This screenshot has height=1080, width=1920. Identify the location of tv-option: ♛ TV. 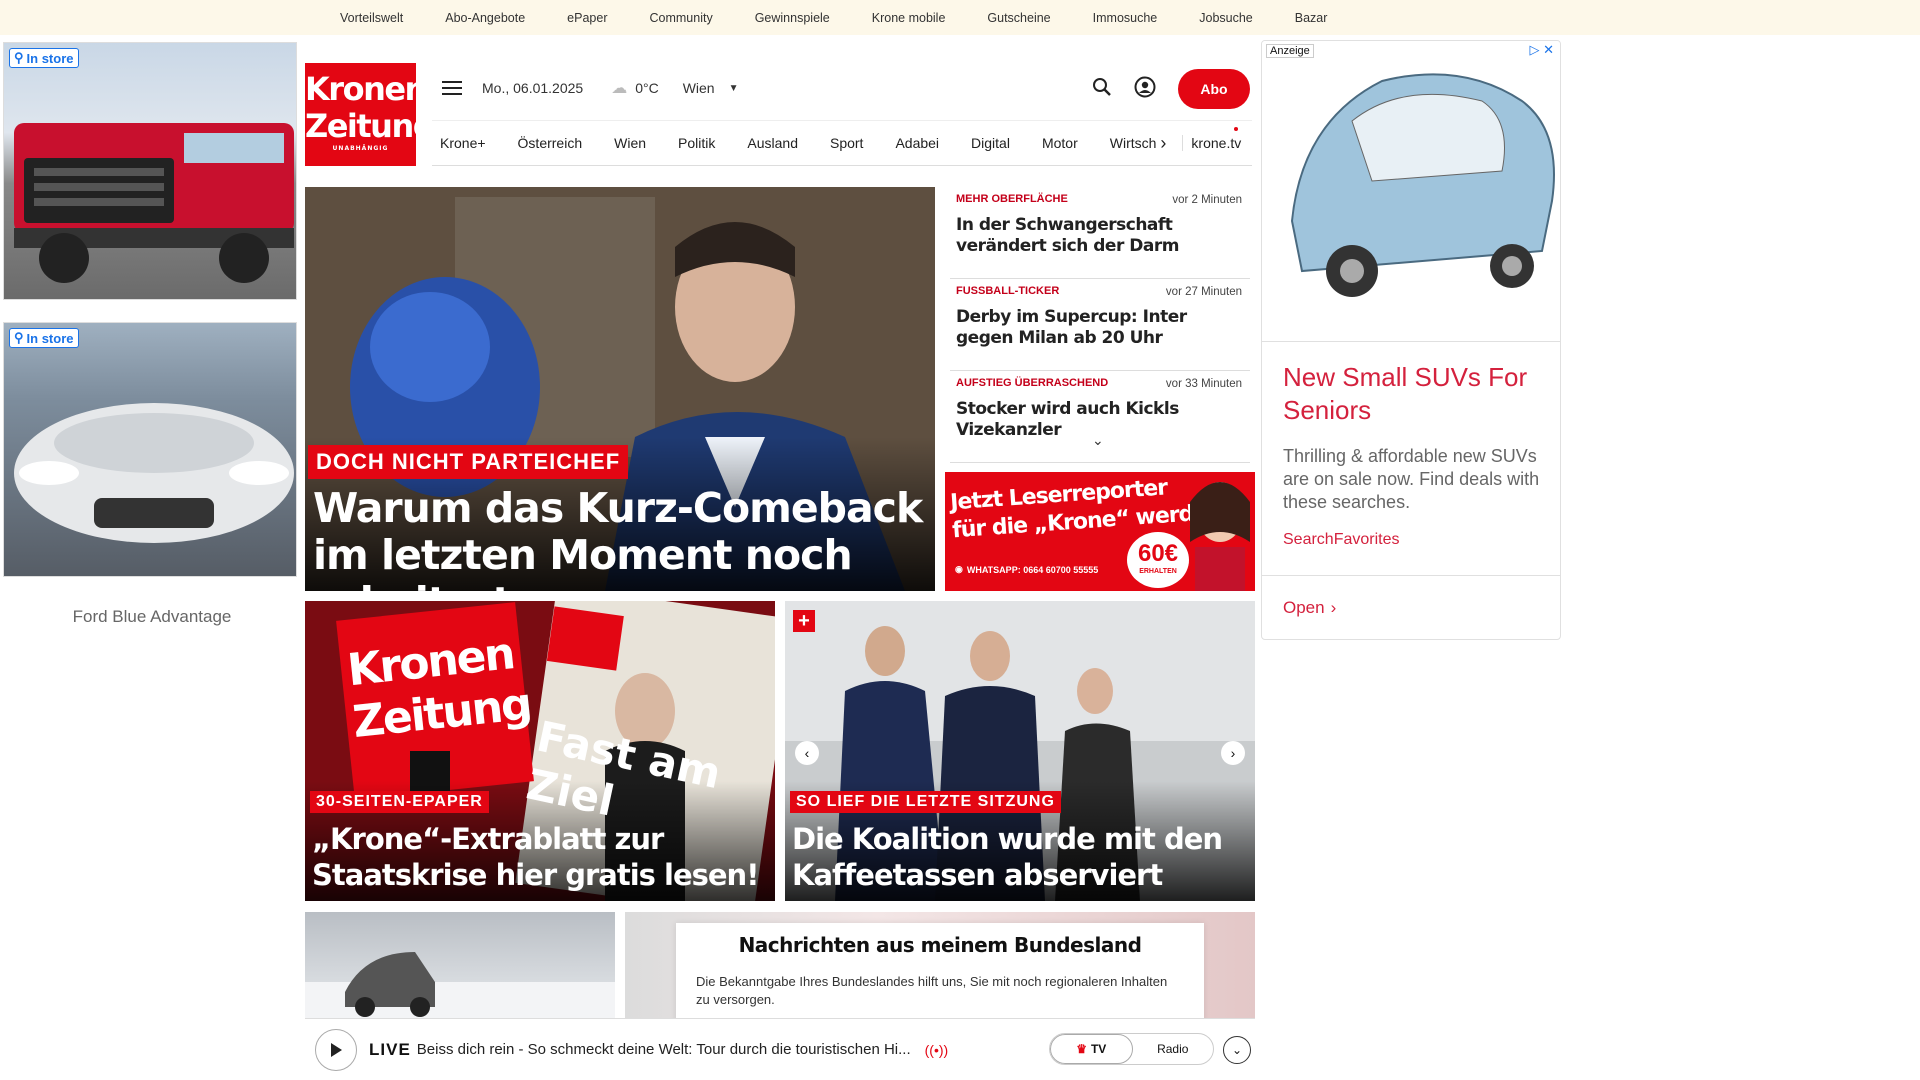
(1091, 1049).